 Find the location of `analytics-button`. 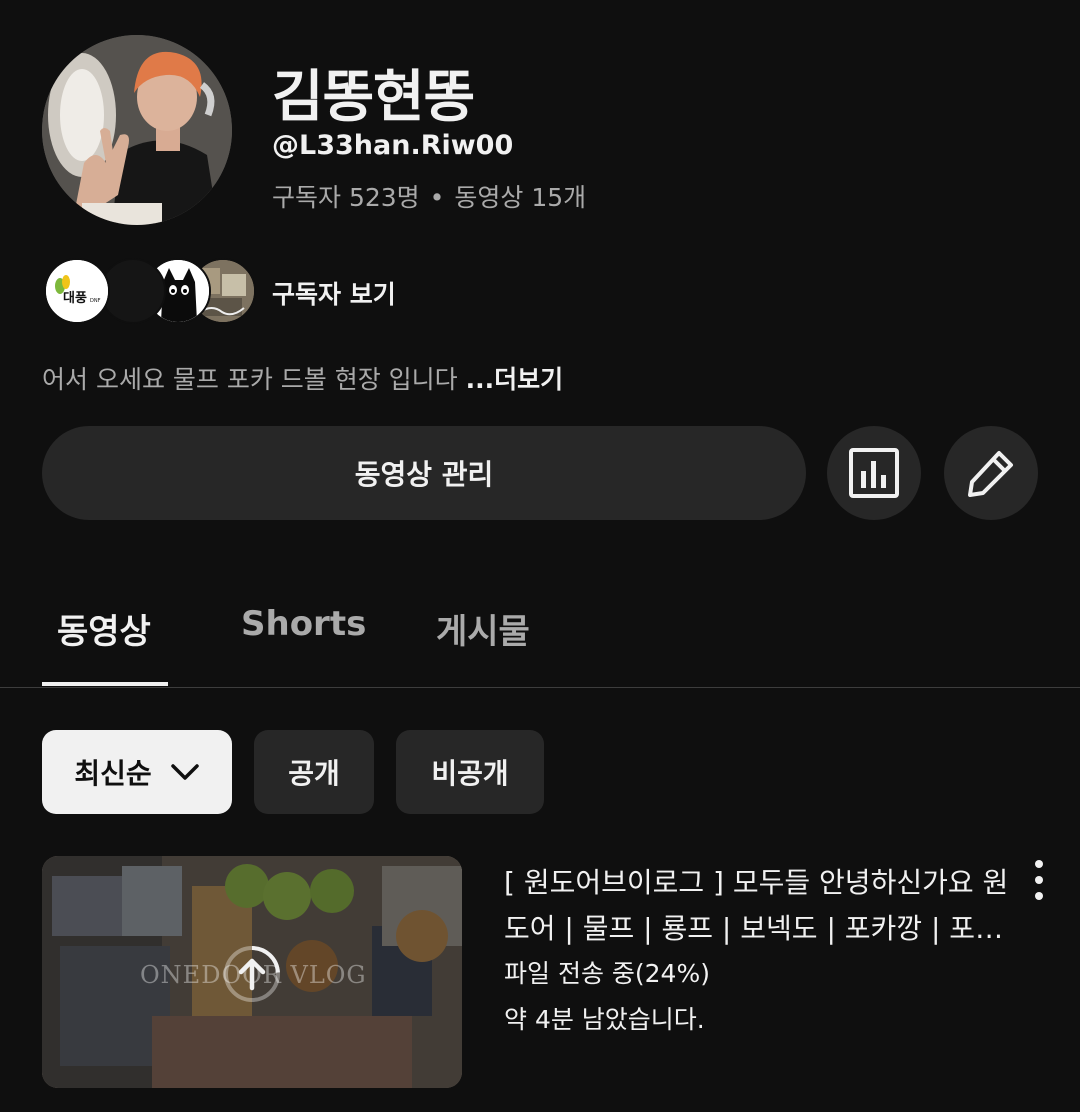

analytics-button is located at coordinates (874, 473).